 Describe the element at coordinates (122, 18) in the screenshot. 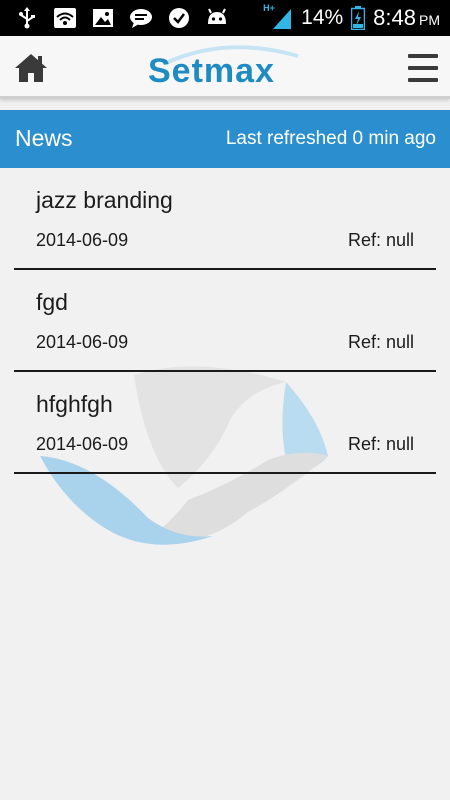

I see `notification-icons` at that location.